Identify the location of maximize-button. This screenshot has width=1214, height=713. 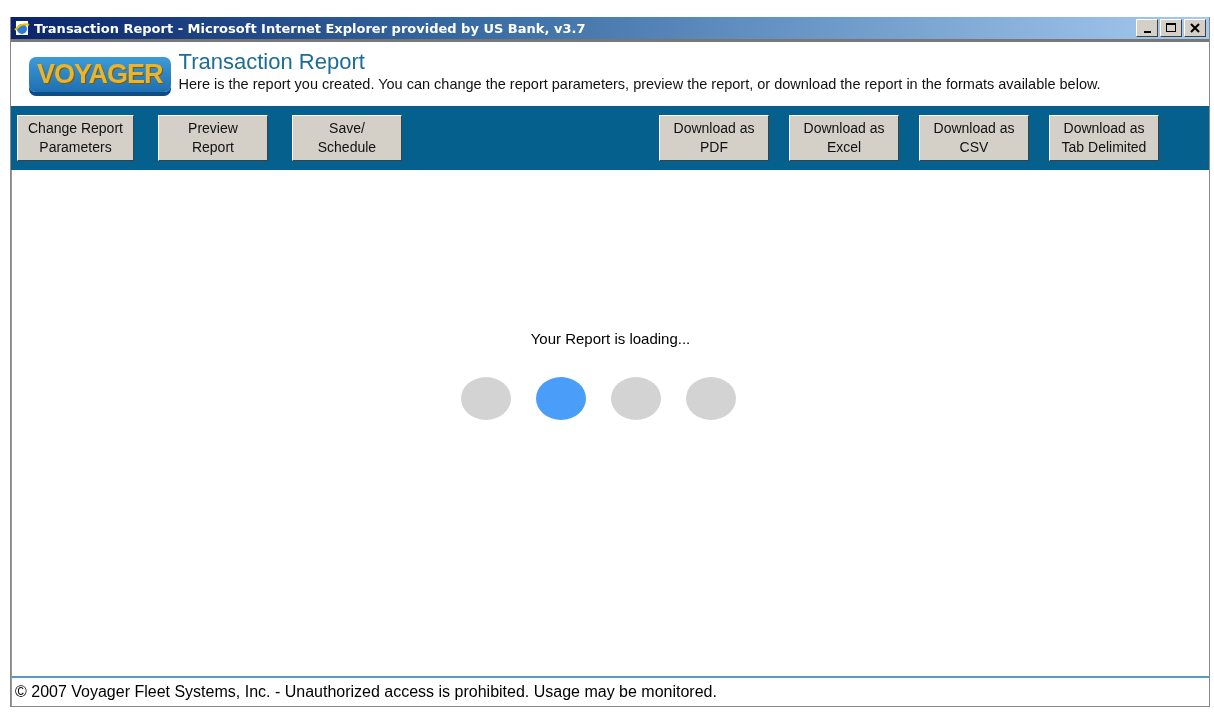
(1171, 28).